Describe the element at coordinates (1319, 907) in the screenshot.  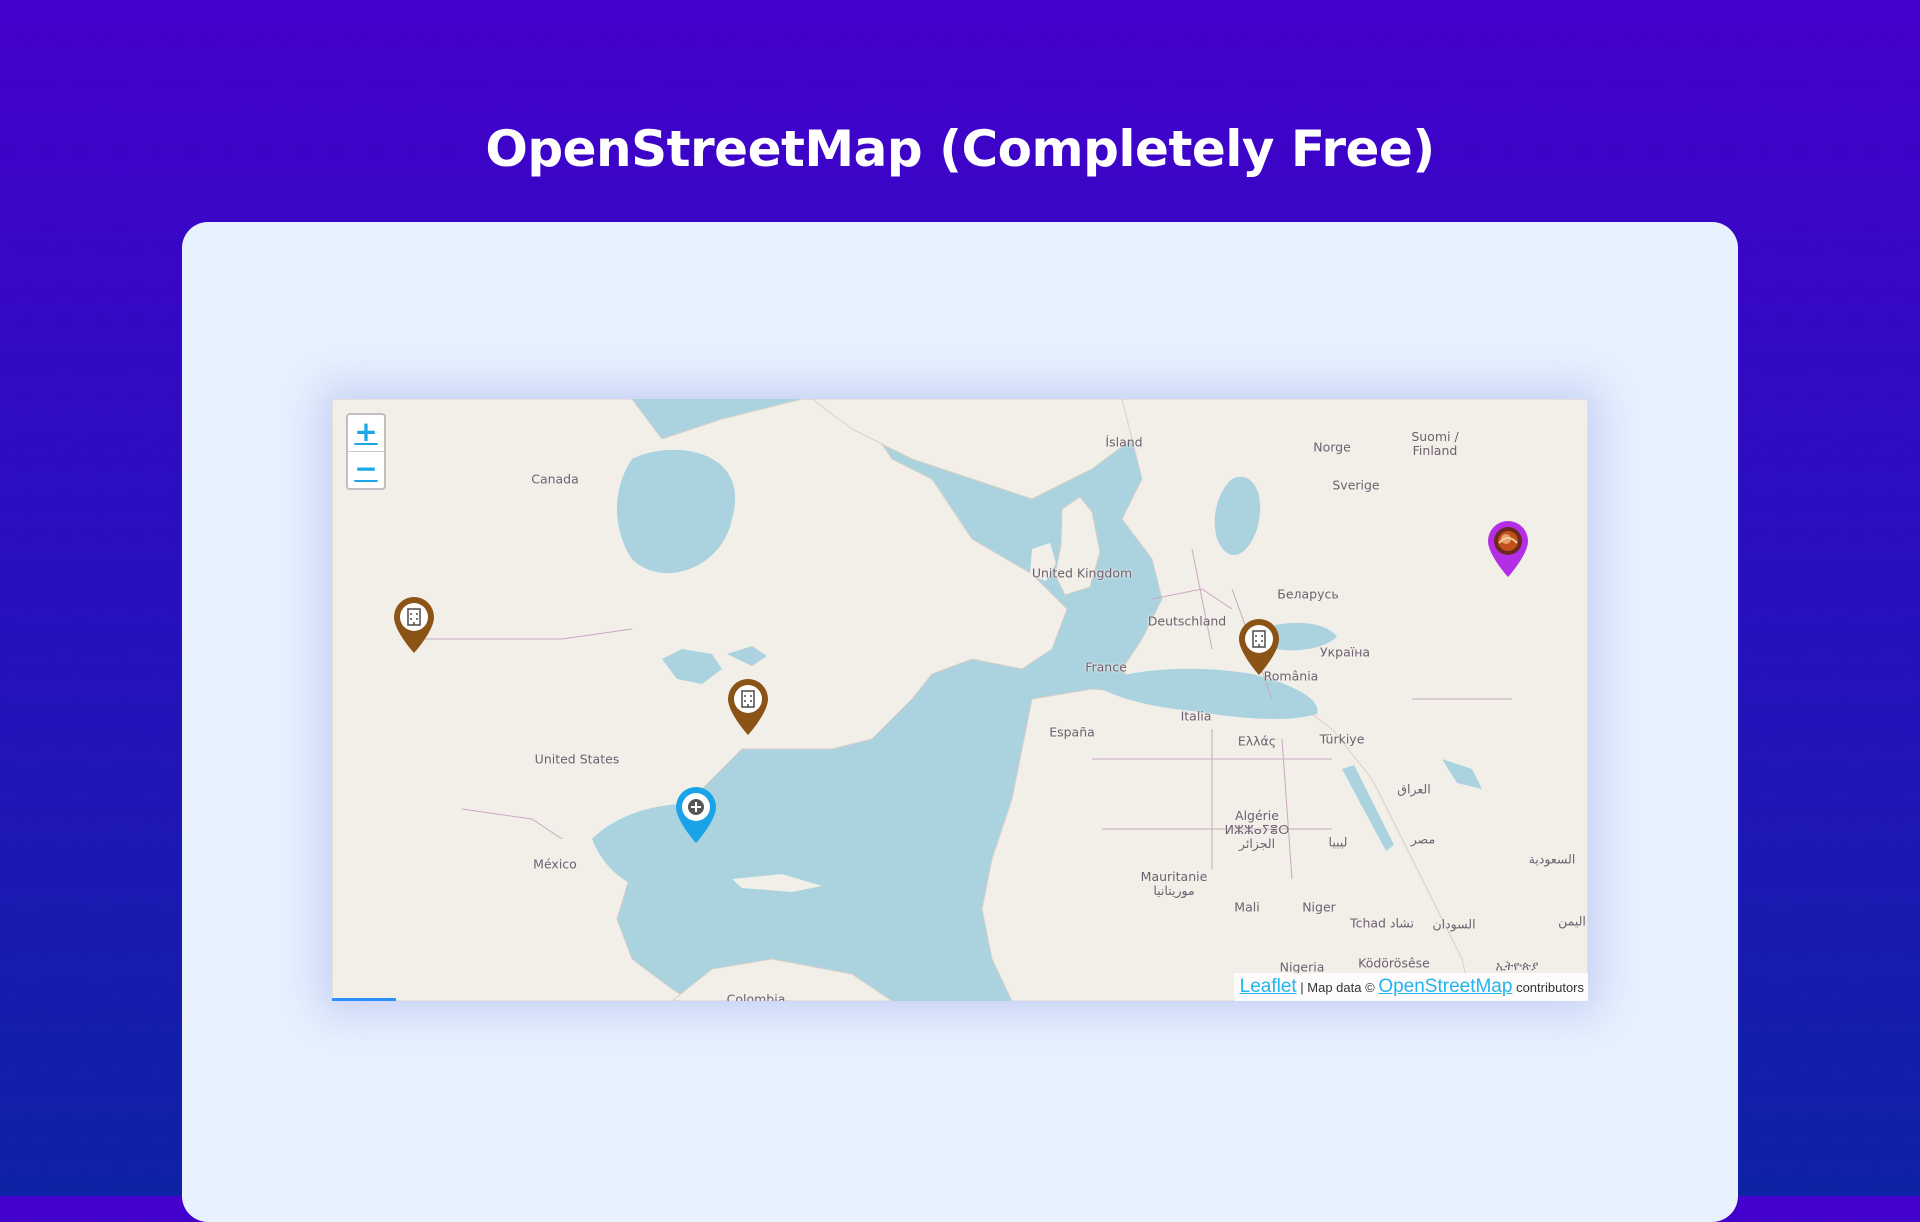
I see `map-label-niger: Niger` at that location.